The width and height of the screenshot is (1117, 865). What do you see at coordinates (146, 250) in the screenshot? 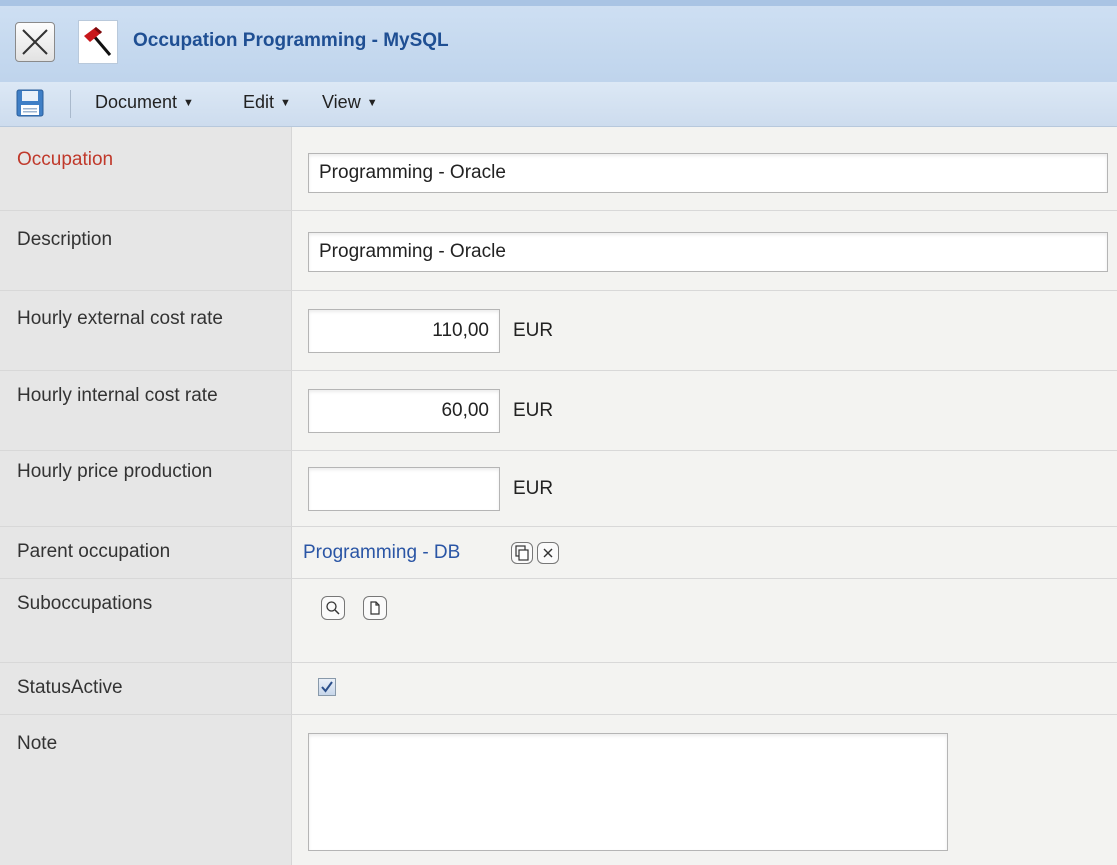
I see `label-cell: Description` at bounding box center [146, 250].